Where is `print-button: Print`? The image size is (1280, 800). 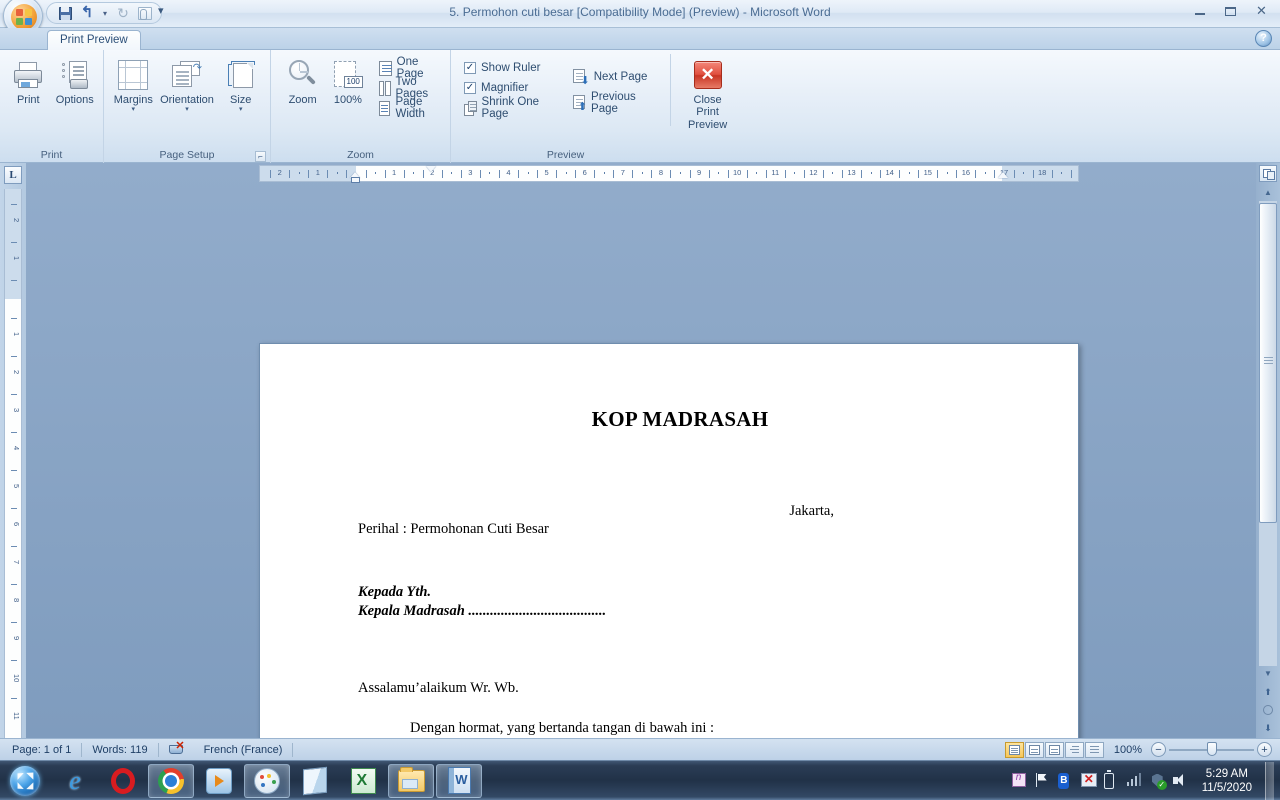
print-button: Print is located at coordinates (28, 80).